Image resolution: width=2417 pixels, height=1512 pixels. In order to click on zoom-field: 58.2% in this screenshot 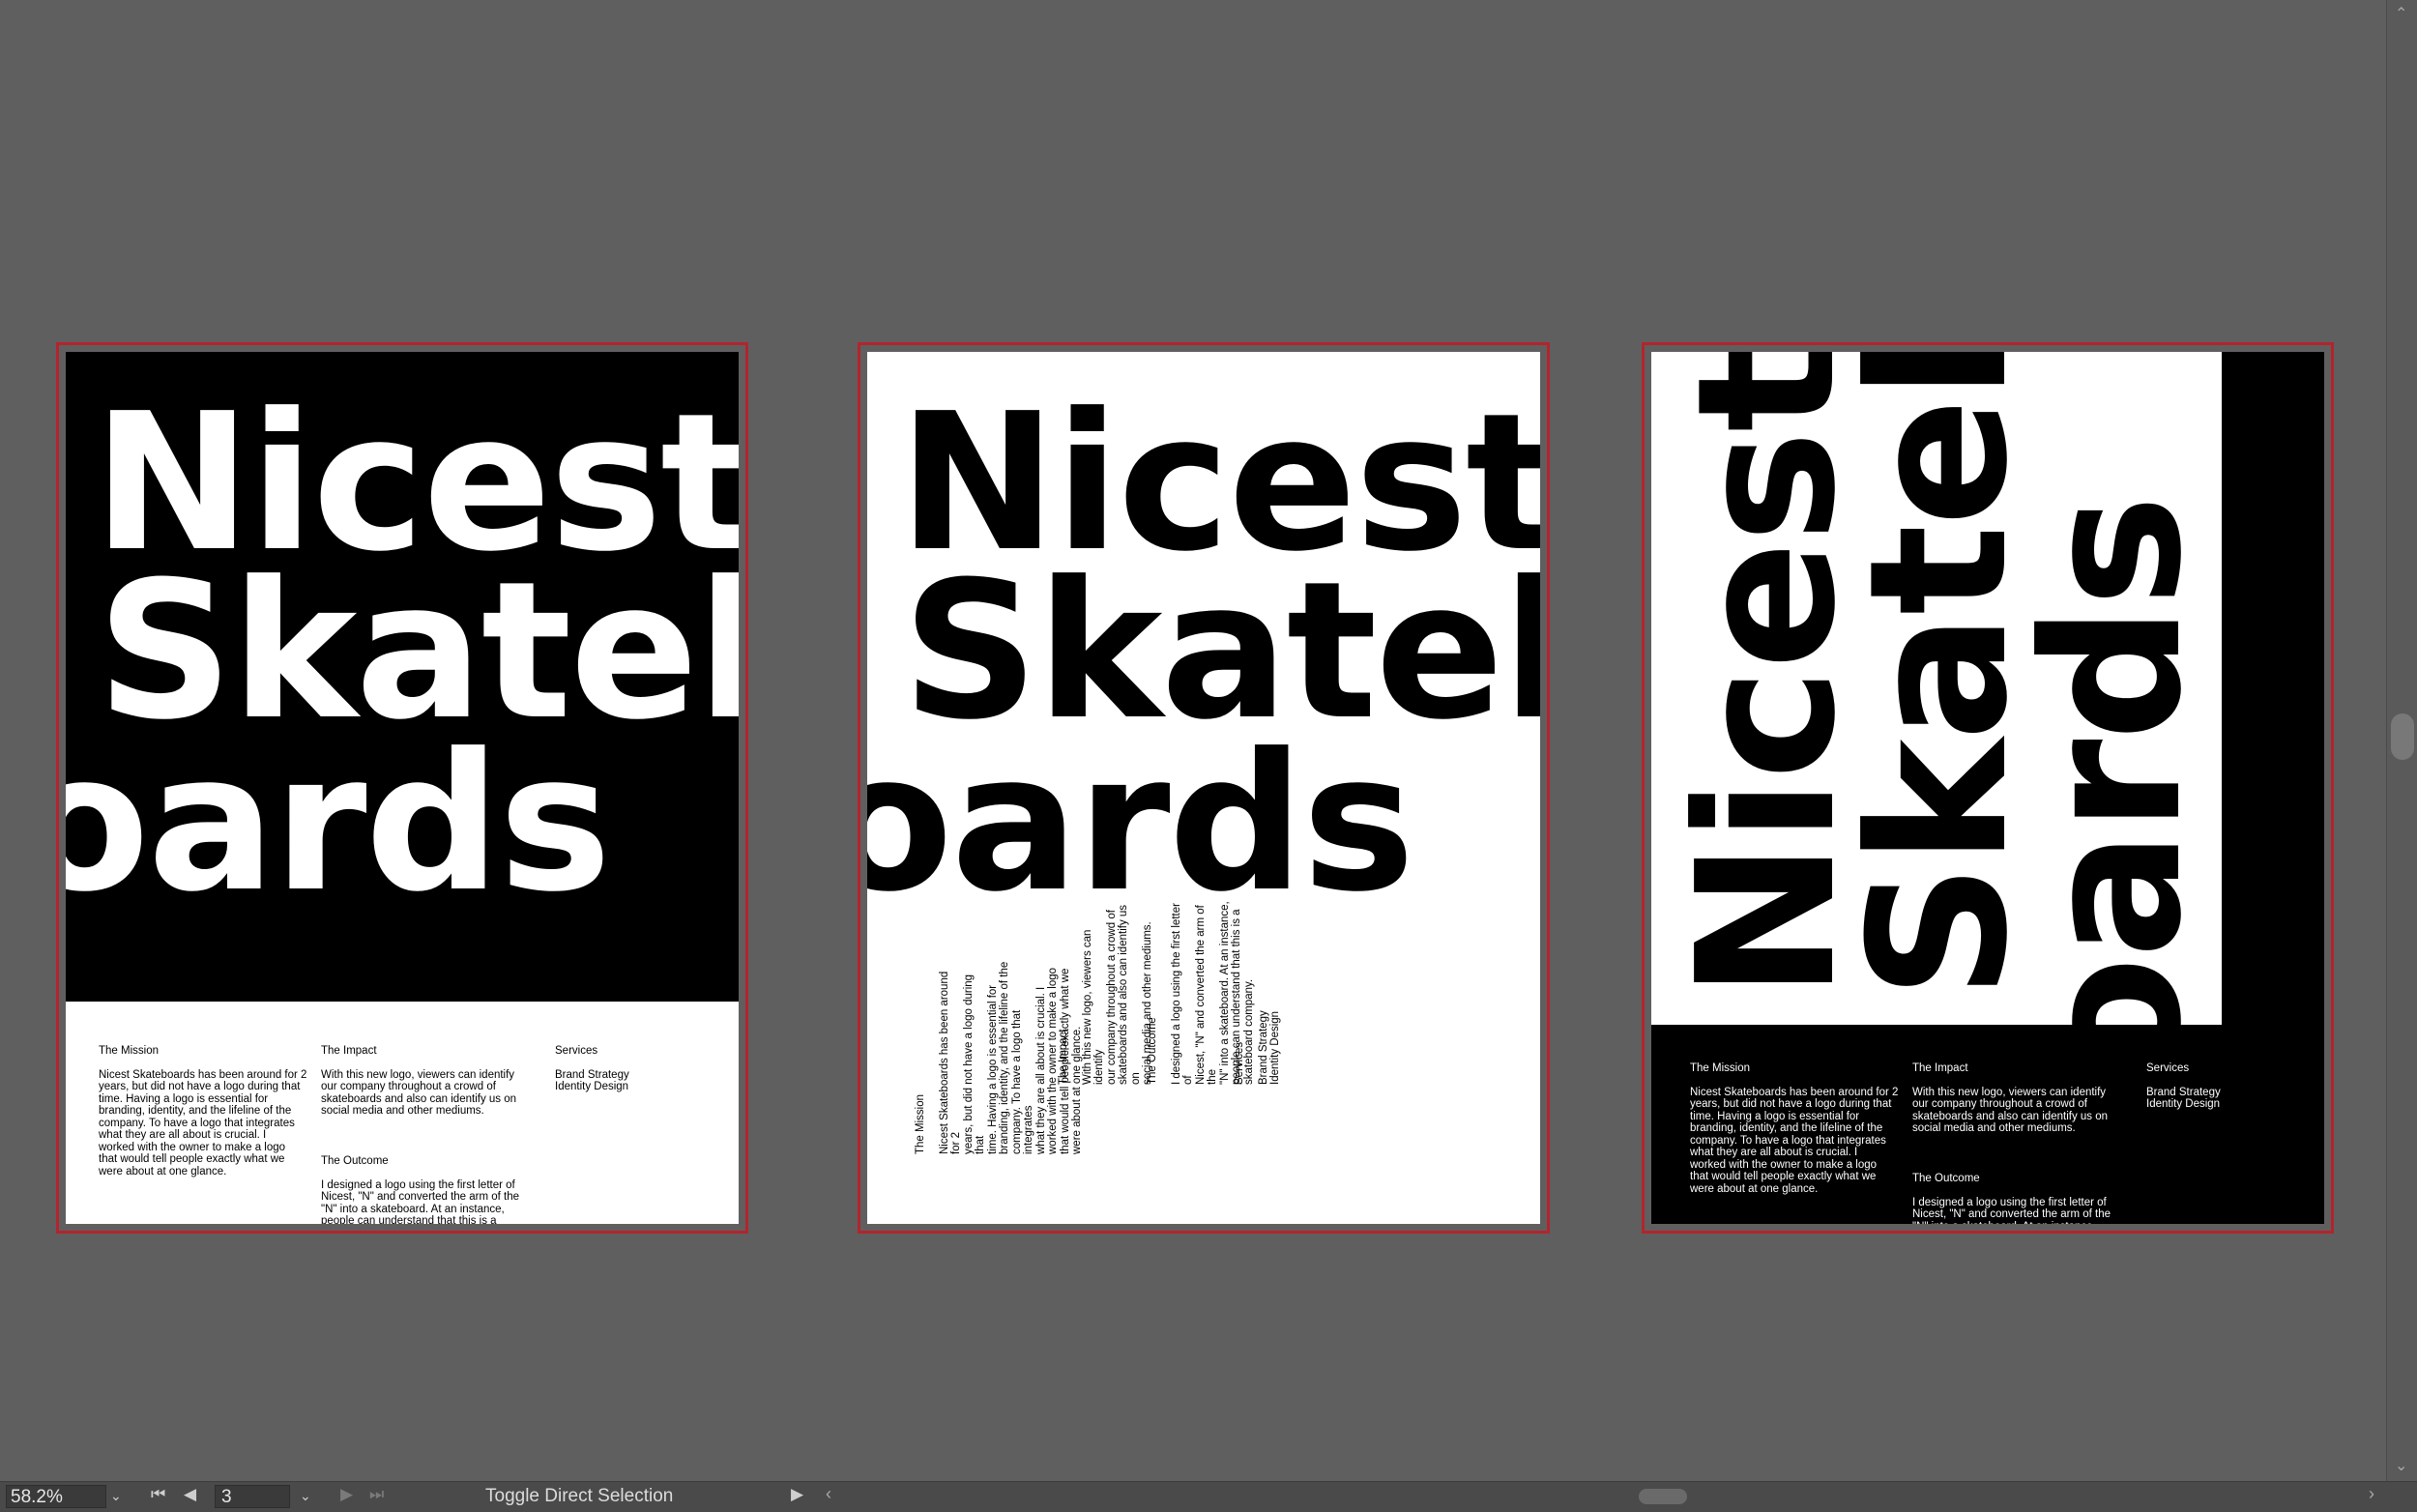, I will do `click(56, 1496)`.